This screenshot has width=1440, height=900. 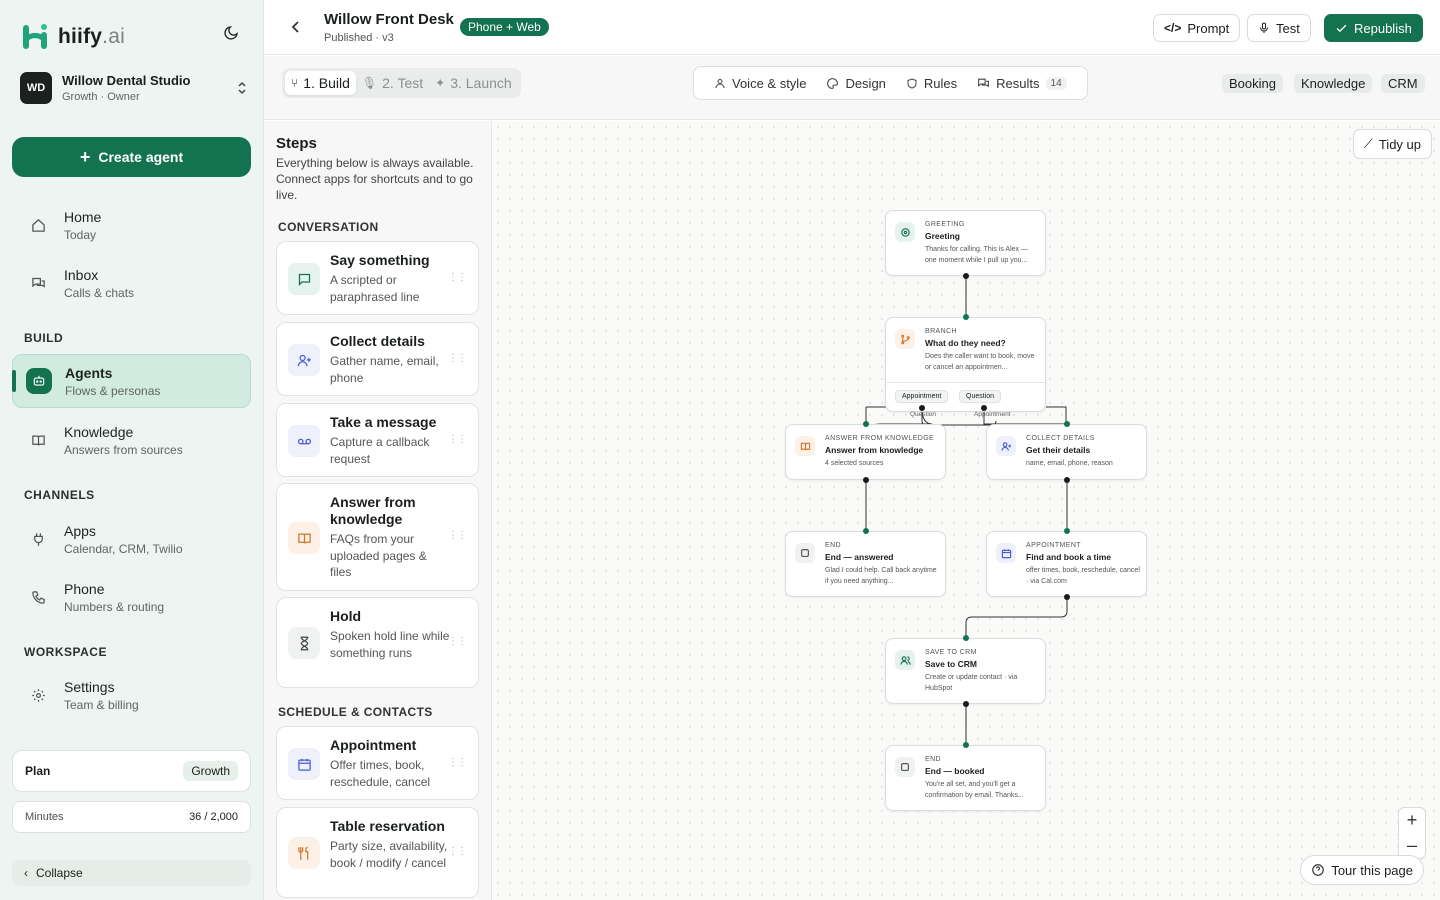 What do you see at coordinates (1403, 83) in the screenshot?
I see `chip-crm: CRM` at bounding box center [1403, 83].